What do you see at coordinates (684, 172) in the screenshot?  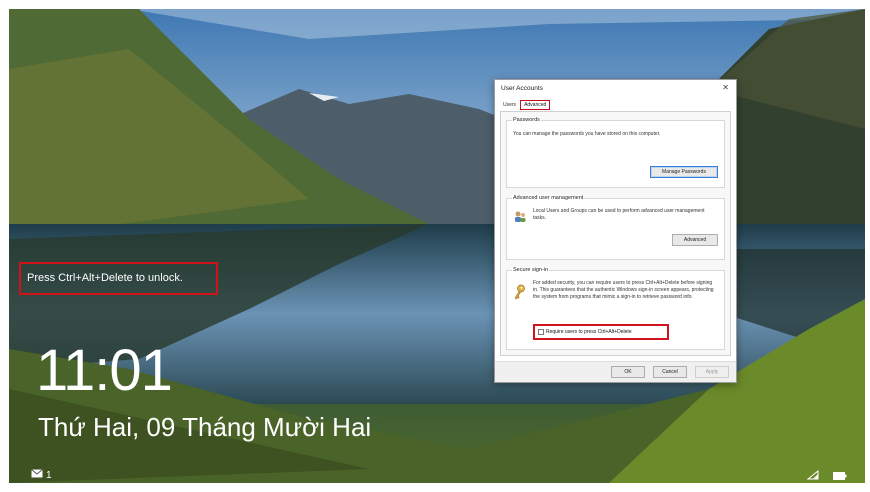 I see `manage-passwords-button: Manage Passwords` at bounding box center [684, 172].